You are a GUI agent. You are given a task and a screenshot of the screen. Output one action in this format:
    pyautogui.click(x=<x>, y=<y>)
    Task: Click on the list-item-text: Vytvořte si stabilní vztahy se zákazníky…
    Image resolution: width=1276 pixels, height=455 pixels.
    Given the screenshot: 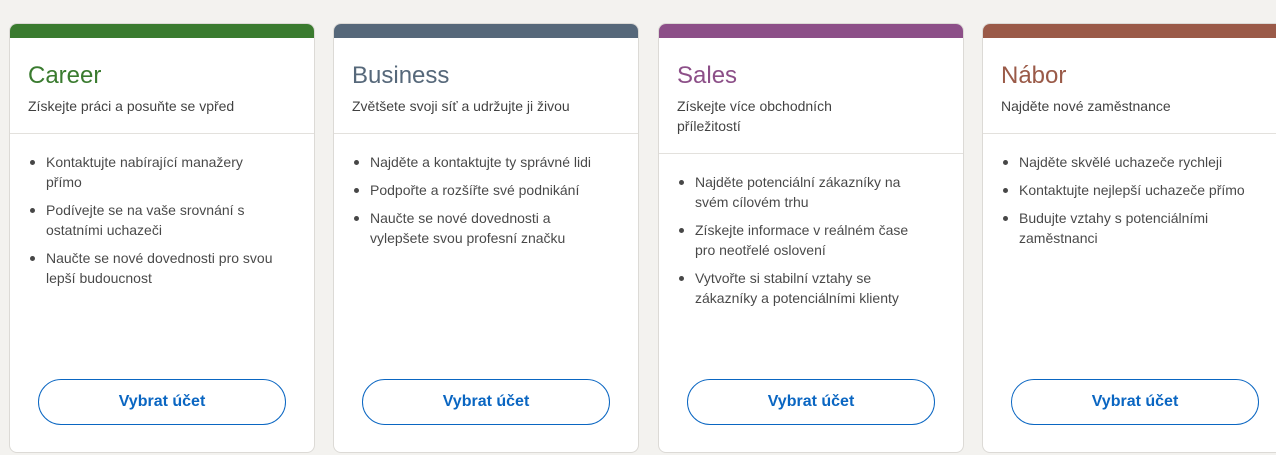 What is the action you would take?
    pyautogui.click(x=797, y=288)
    